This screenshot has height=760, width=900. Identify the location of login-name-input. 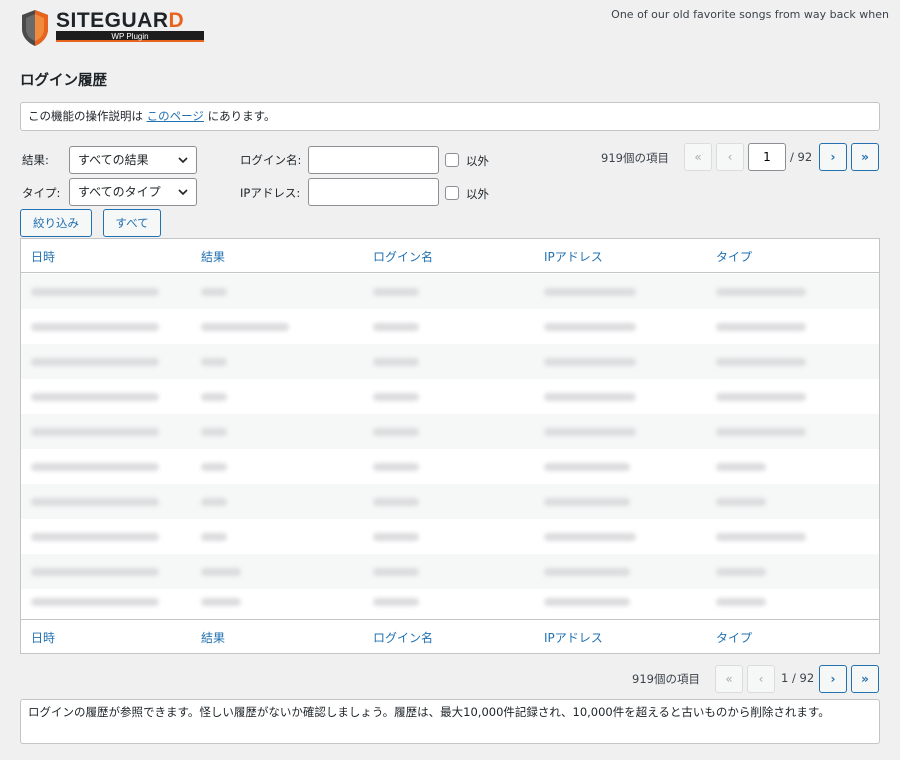
(373, 160).